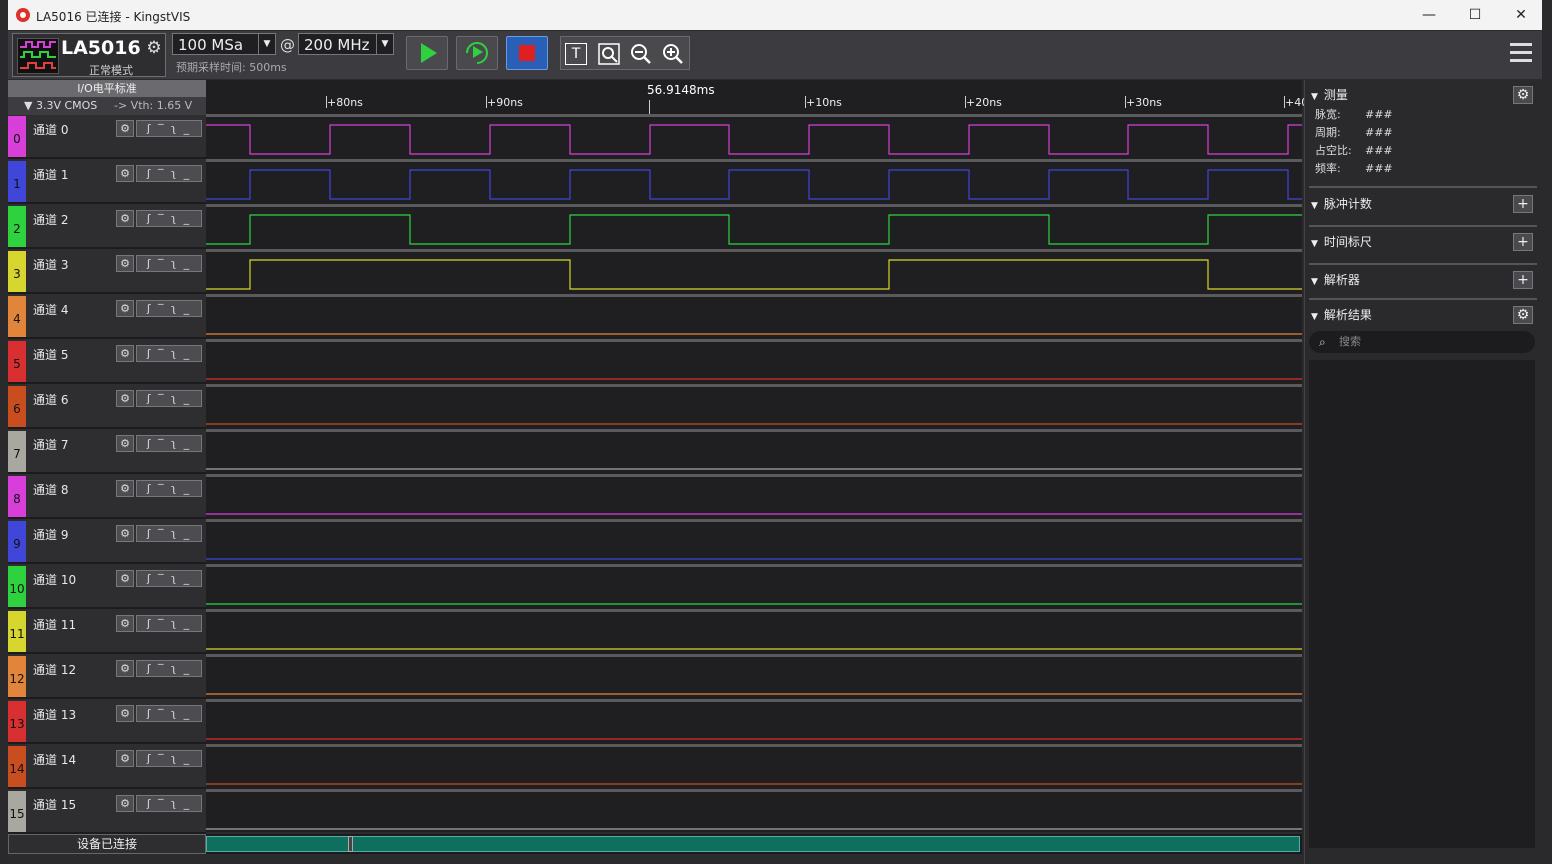 The height and width of the screenshot is (864, 1552). What do you see at coordinates (1422, 604) in the screenshot?
I see `results-list` at bounding box center [1422, 604].